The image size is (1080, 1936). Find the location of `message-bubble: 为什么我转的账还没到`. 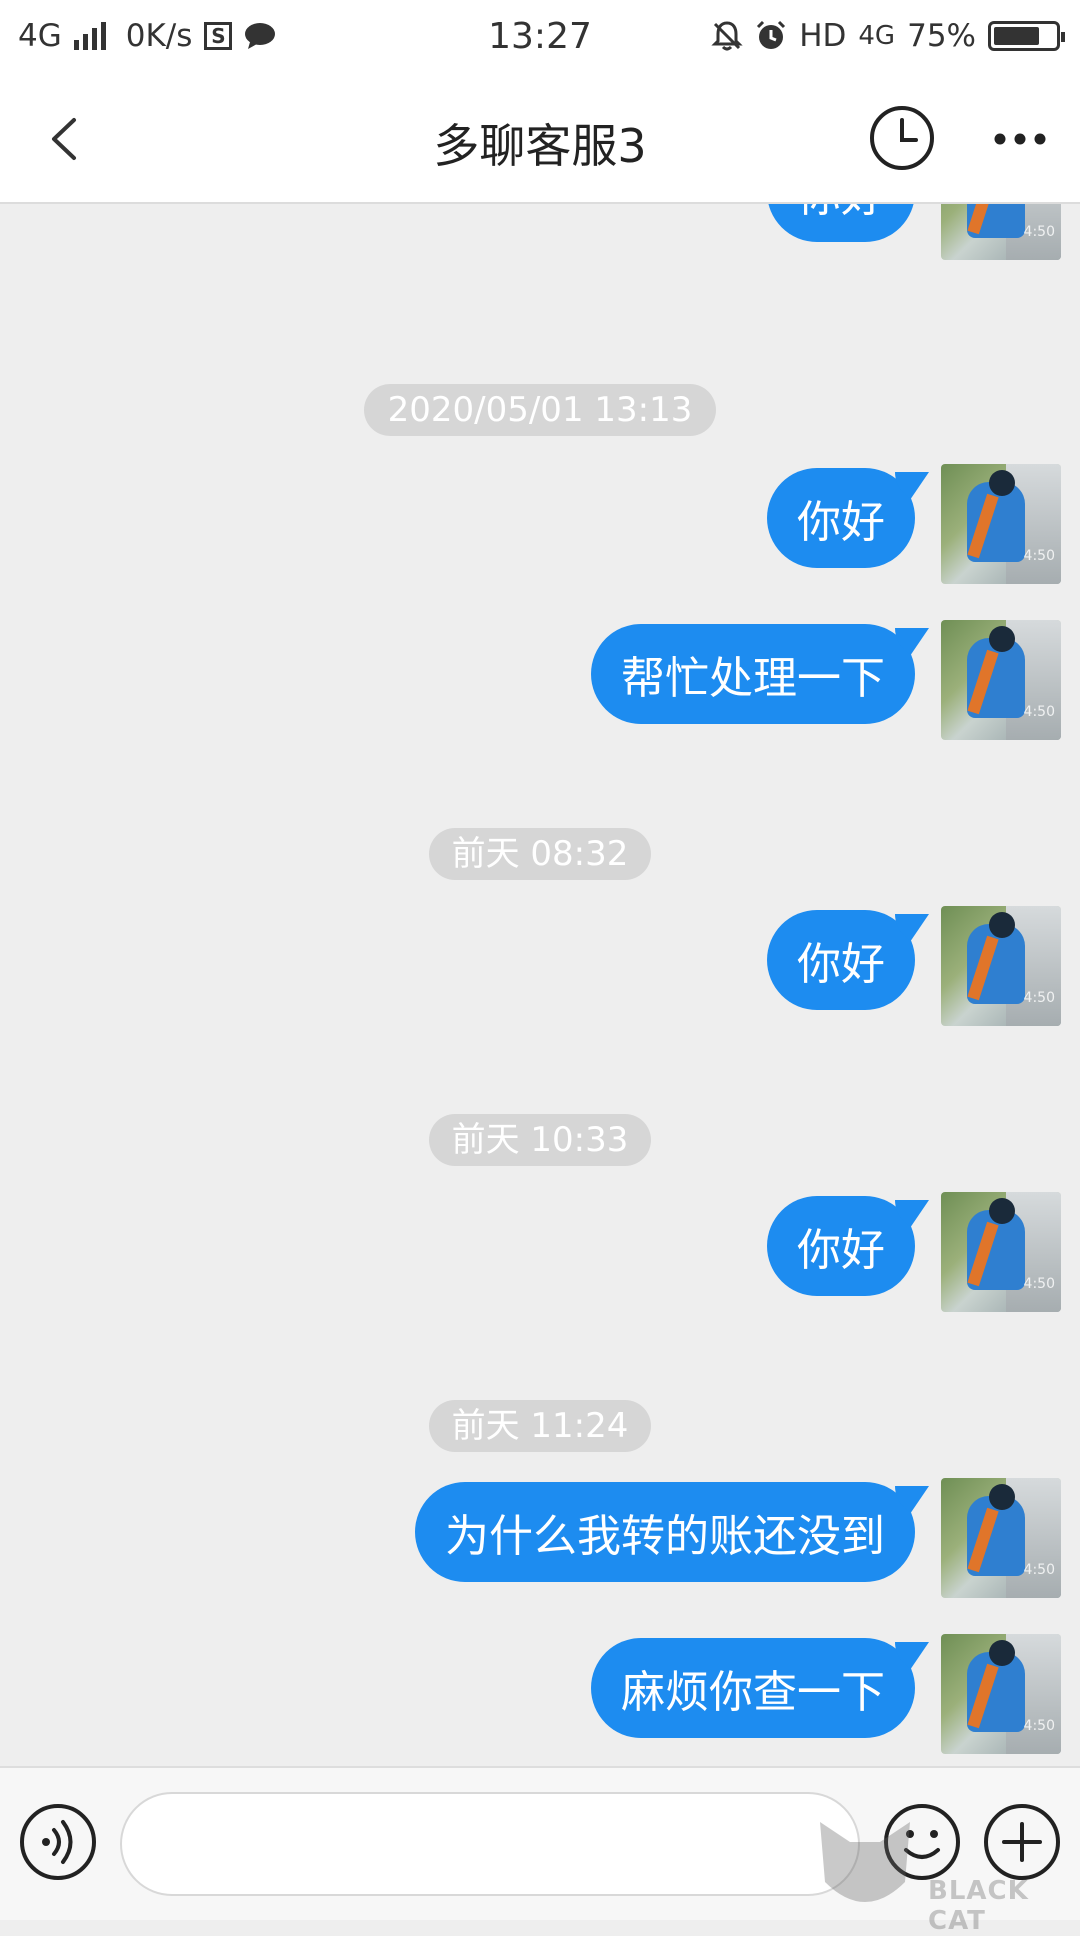

message-bubble: 为什么我转的账还没到 is located at coordinates (672, 1532).